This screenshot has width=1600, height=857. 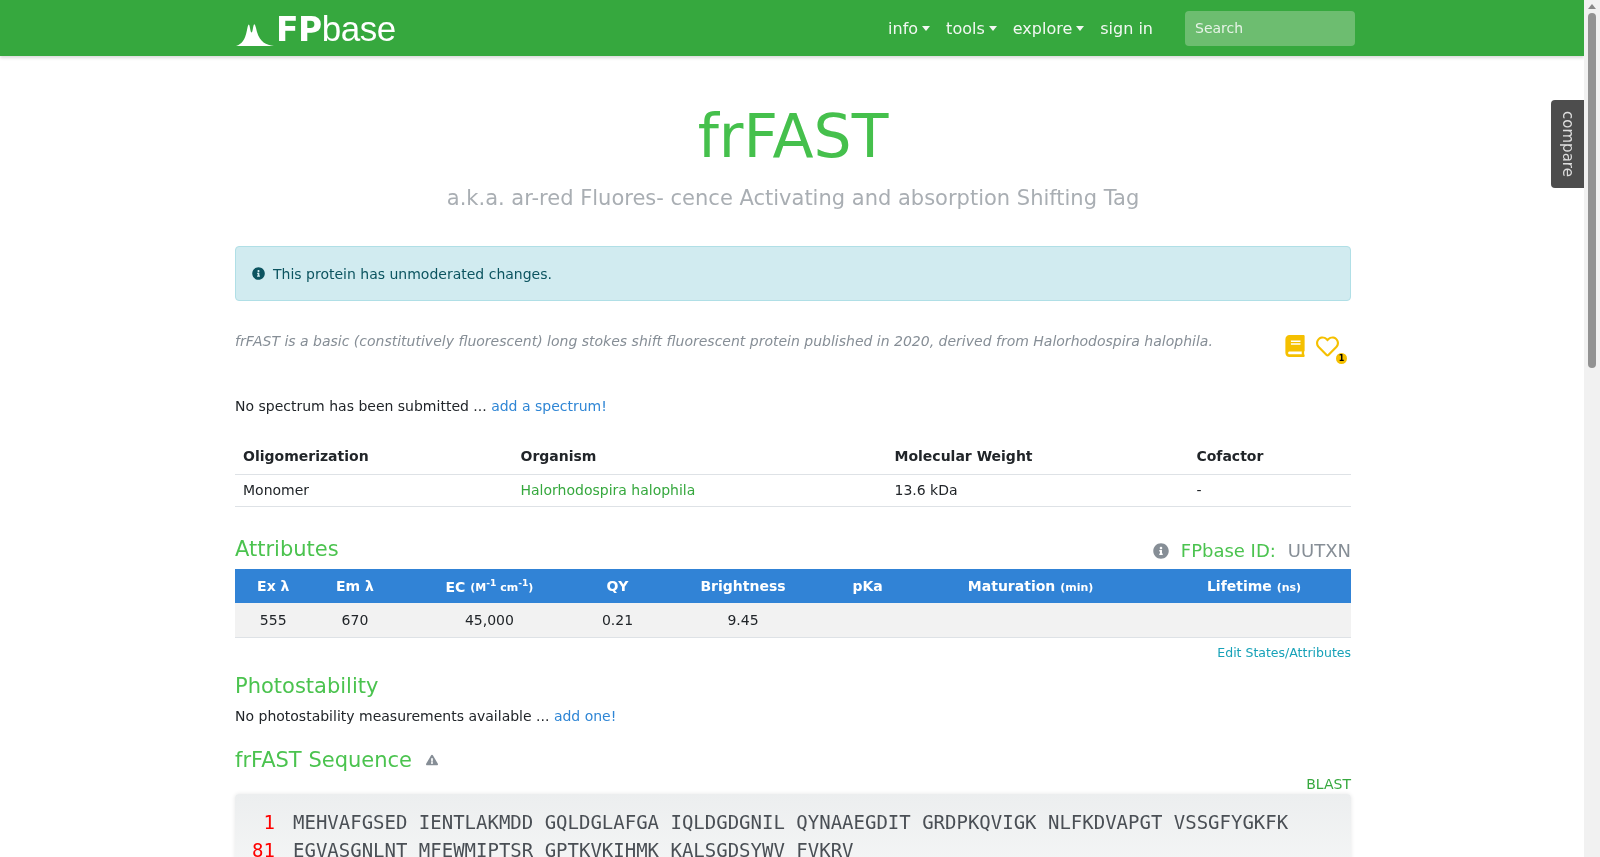 What do you see at coordinates (1284, 652) in the screenshot?
I see `edit-link: Edit States/Attributes` at bounding box center [1284, 652].